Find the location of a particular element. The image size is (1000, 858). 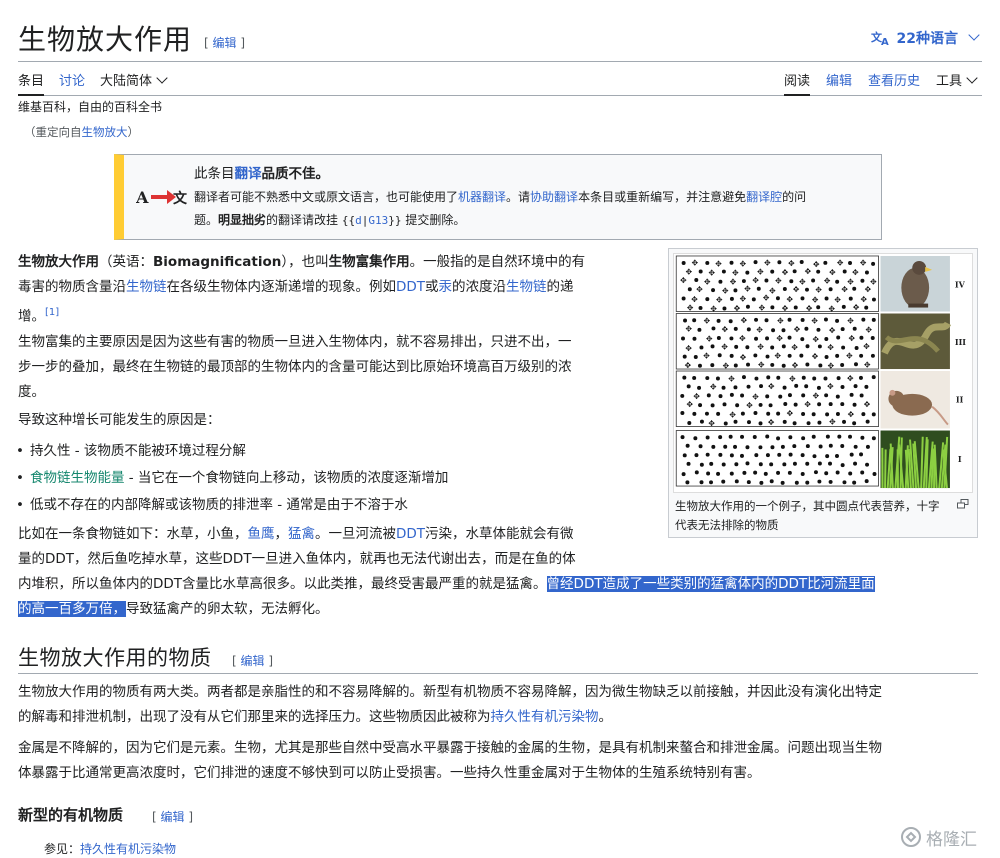

code-open: {{ is located at coordinates (348, 220).